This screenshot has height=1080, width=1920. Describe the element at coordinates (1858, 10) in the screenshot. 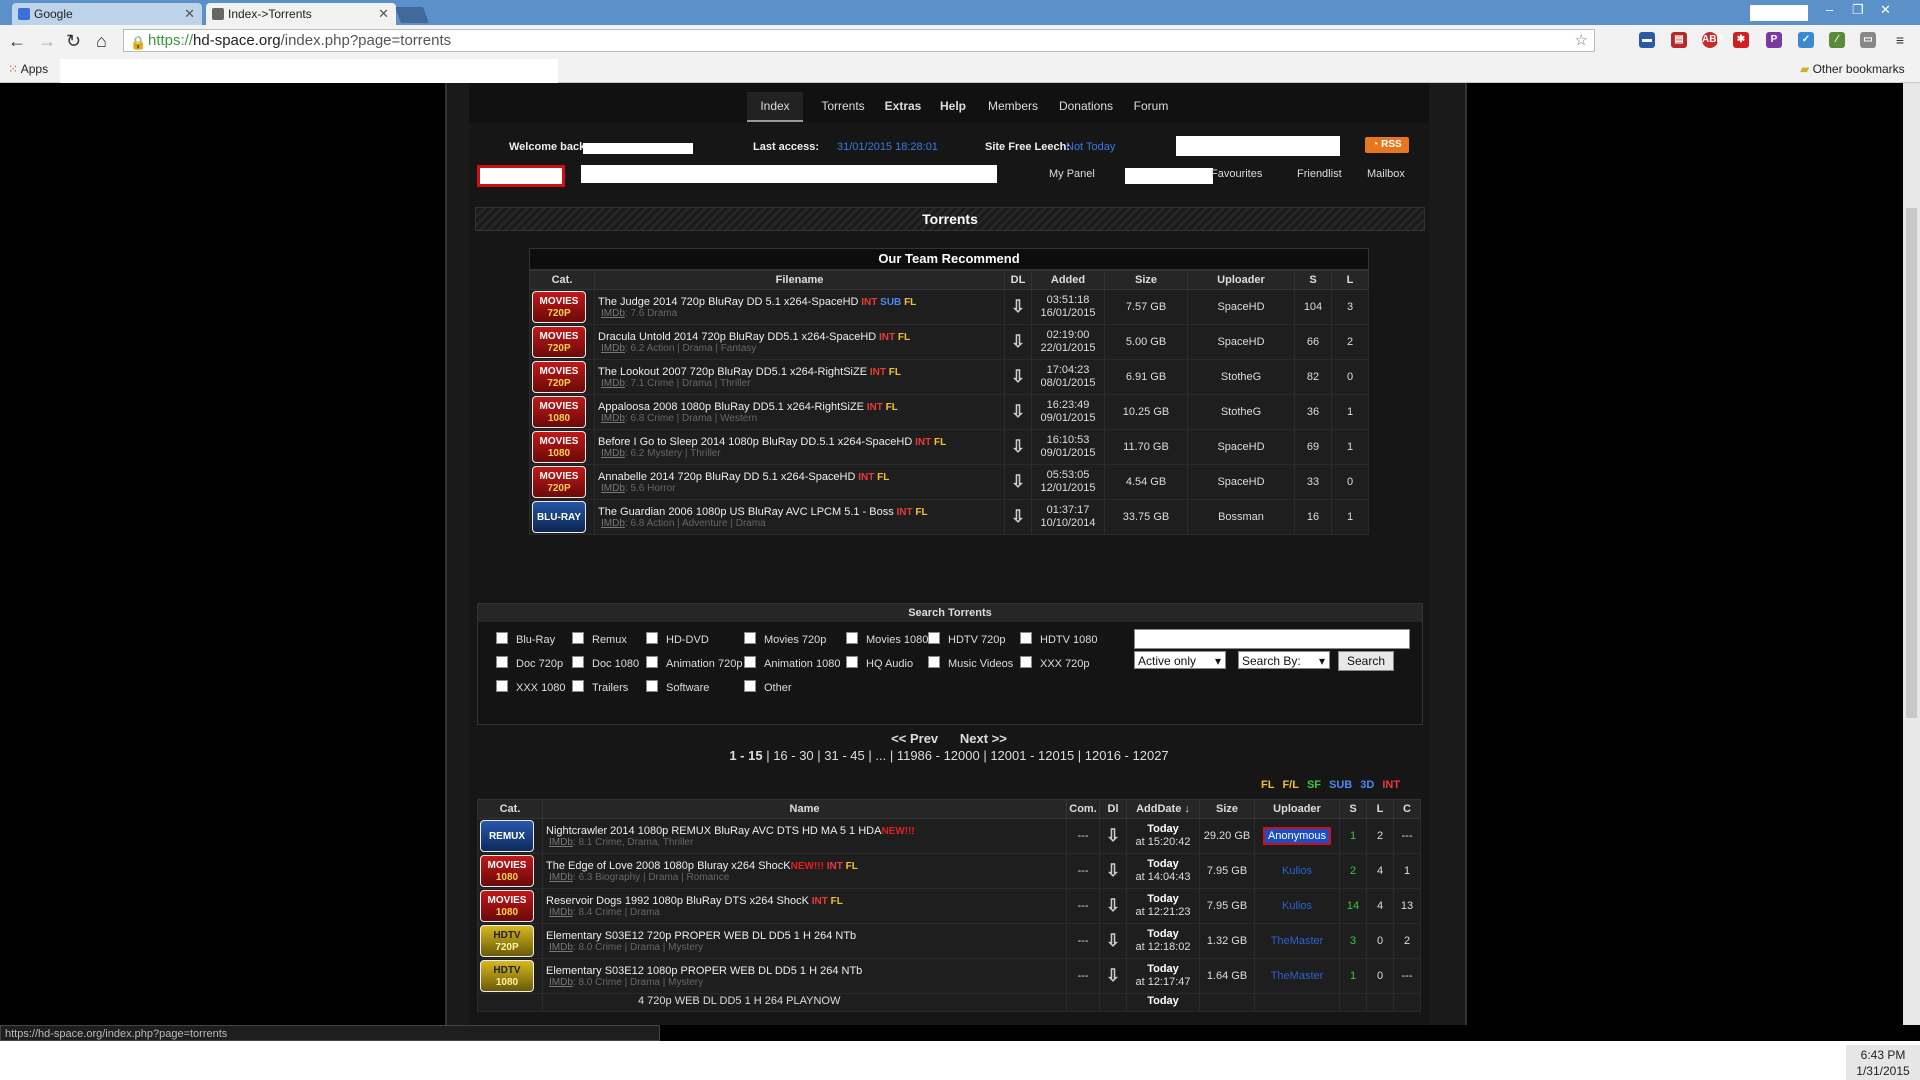

I see `restore-icon: ❐` at that location.